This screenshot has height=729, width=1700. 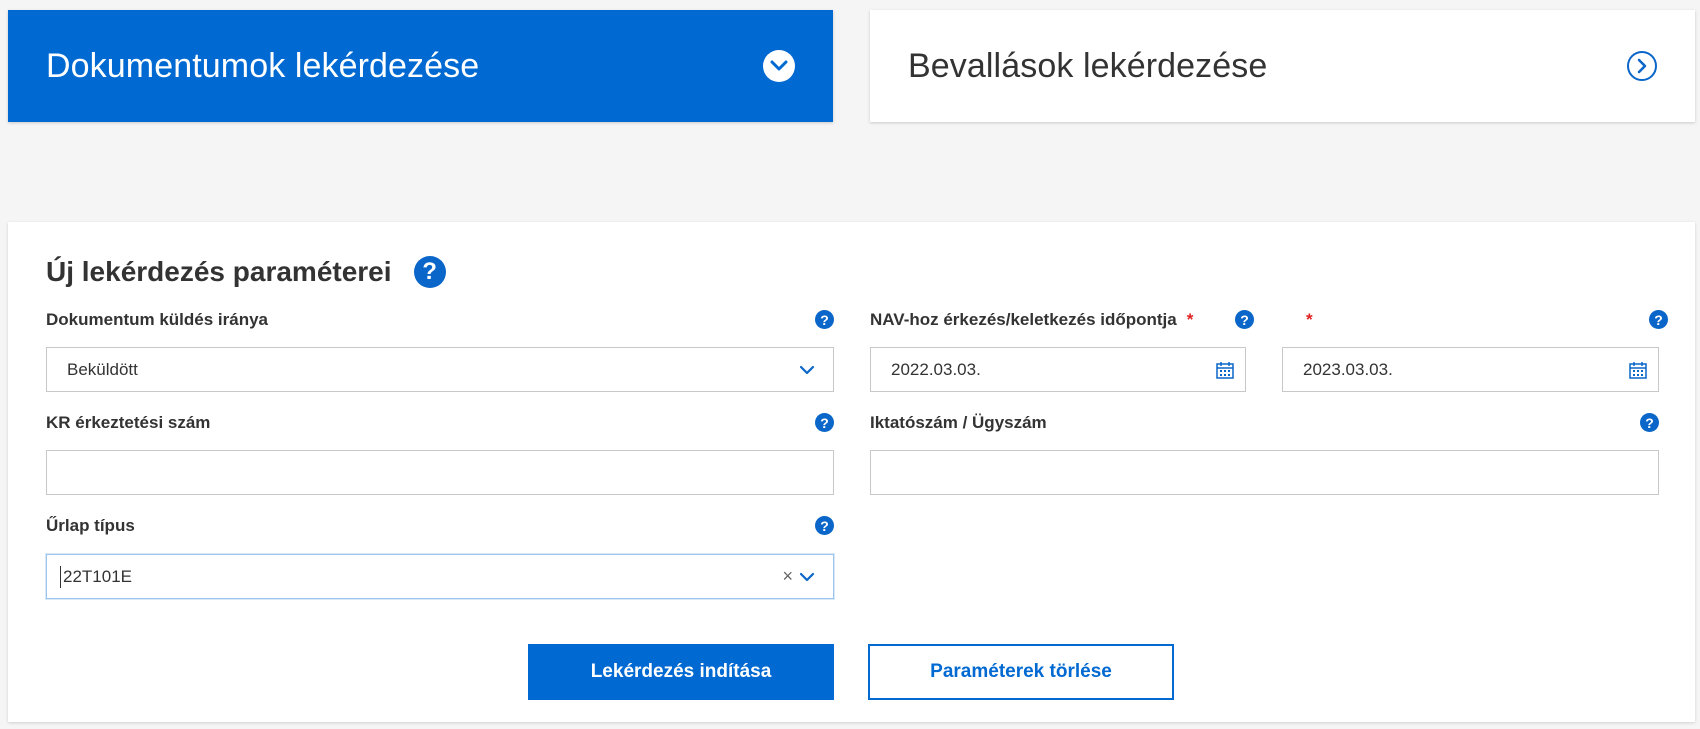 What do you see at coordinates (936, 369) in the screenshot?
I see `date-from-value: 2022.03.03.` at bounding box center [936, 369].